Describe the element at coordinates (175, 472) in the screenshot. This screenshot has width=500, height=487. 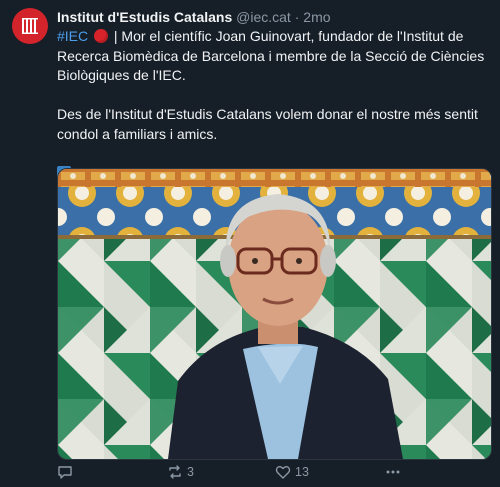
I see `repost-icon` at that location.